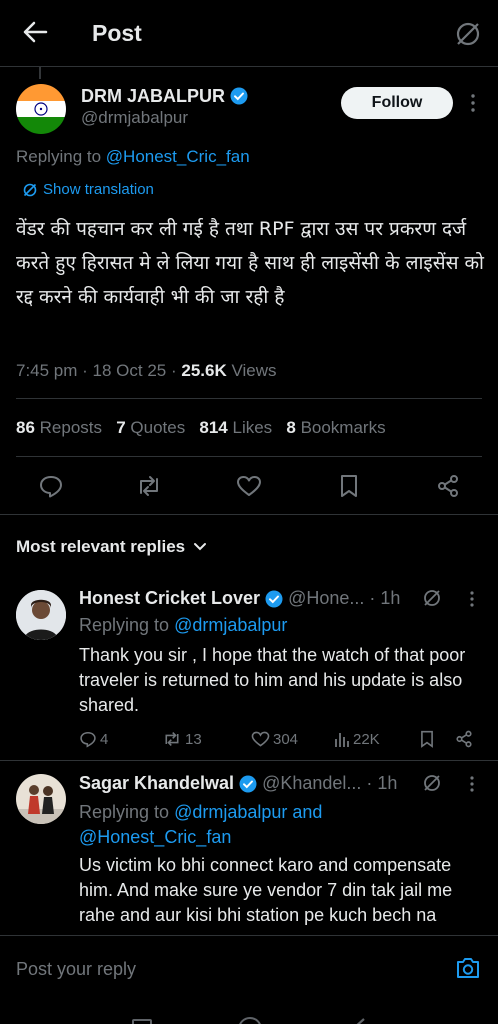 The height and width of the screenshot is (1024, 498). Describe the element at coordinates (230, 625) in the screenshot. I see `replying-to-link: @drmjabalpur` at that location.